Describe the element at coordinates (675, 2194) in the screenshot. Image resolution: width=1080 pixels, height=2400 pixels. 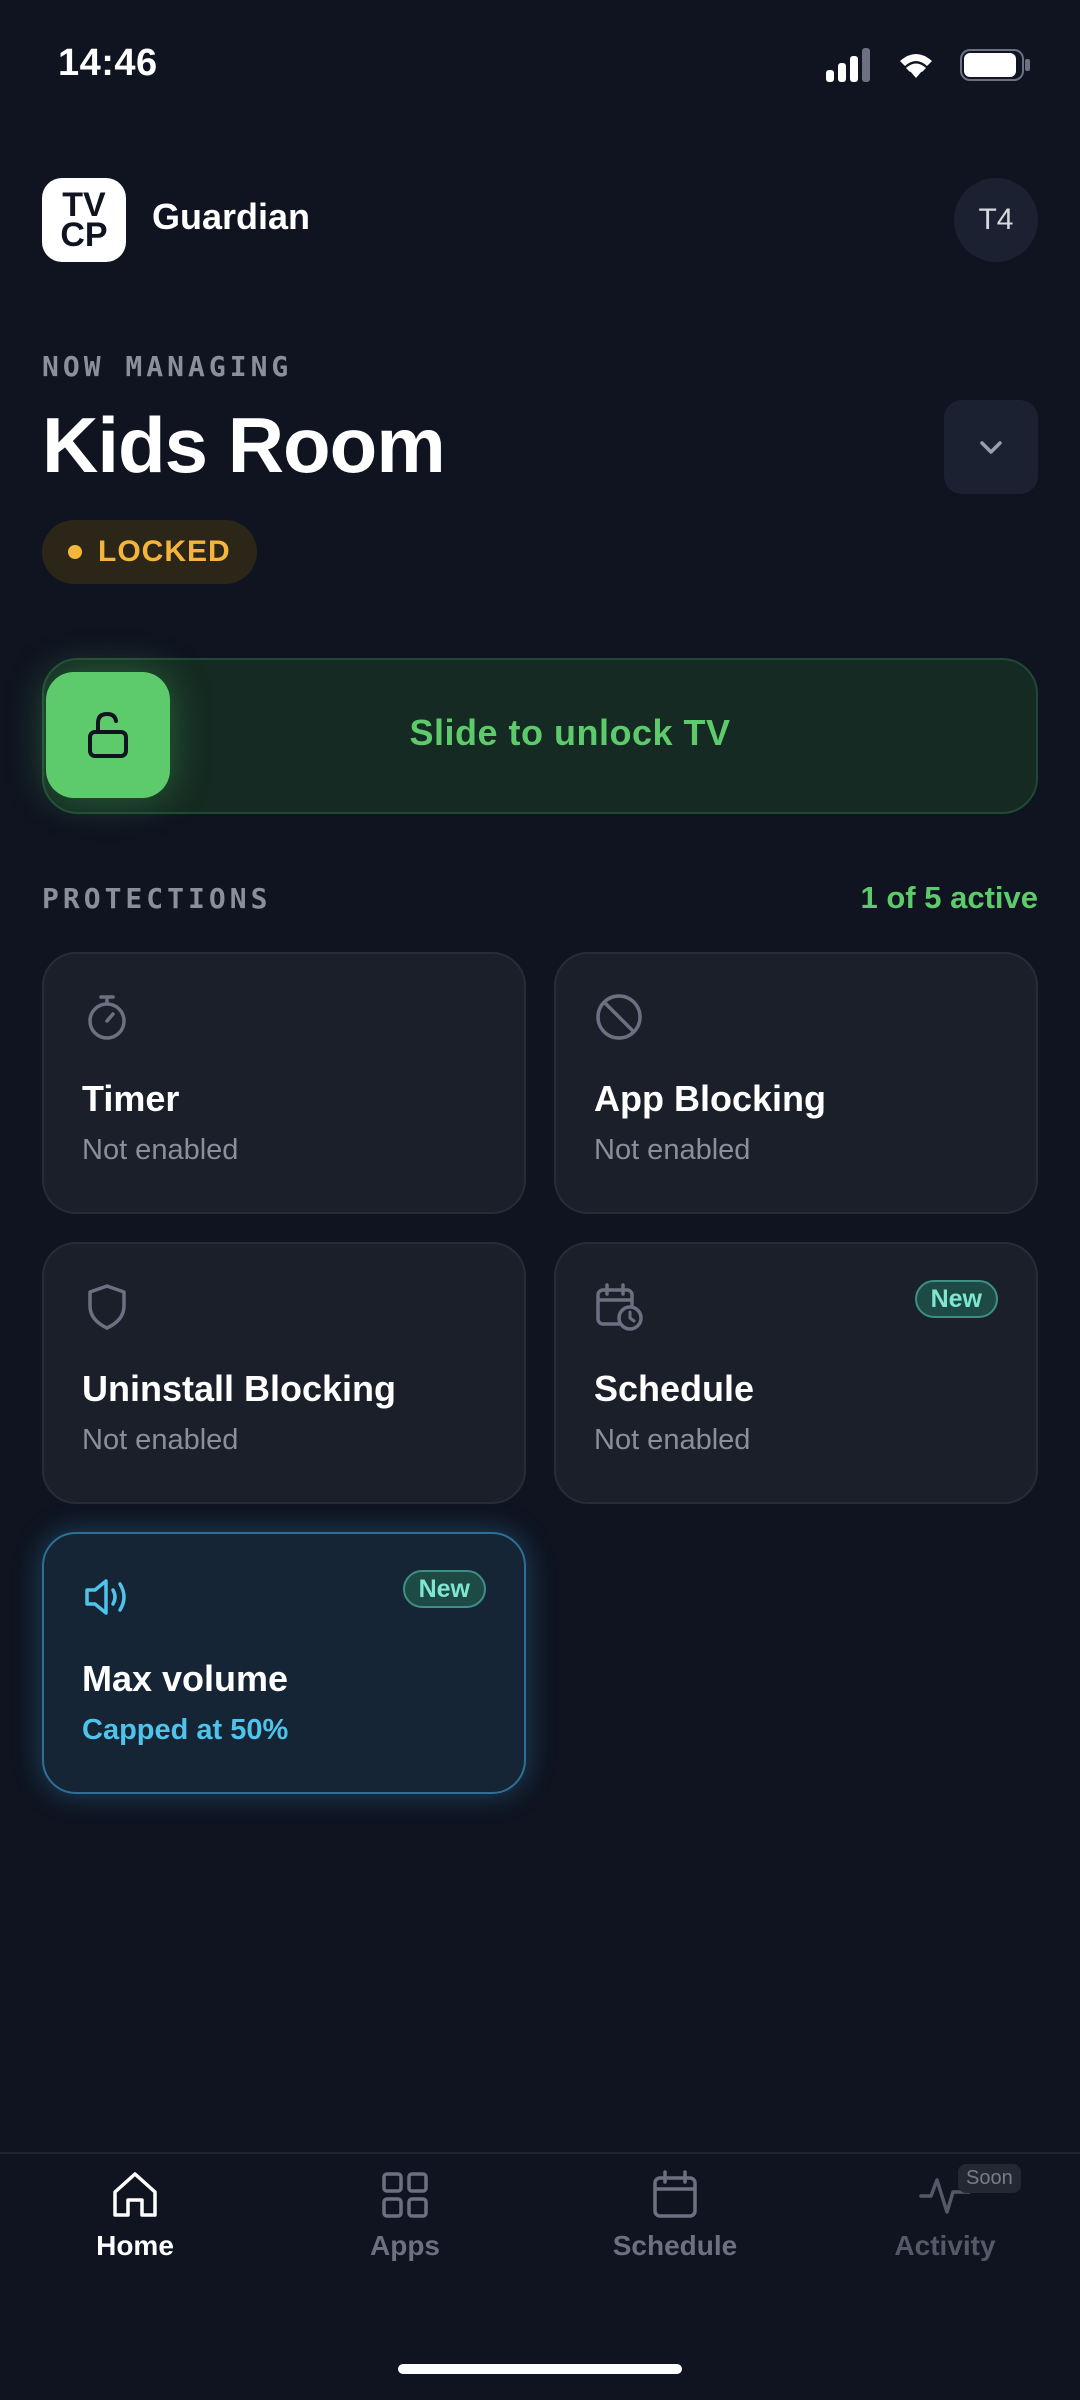
I see `calendar-icon` at that location.